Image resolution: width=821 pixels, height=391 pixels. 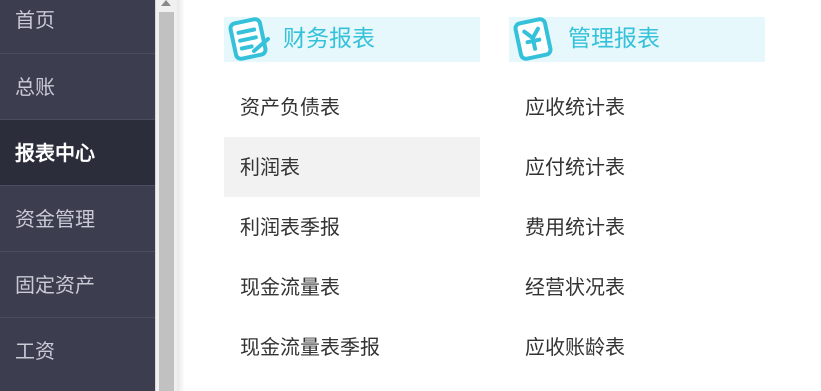 I want to click on sidebar-item-label: 固定资产, so click(x=55, y=285).